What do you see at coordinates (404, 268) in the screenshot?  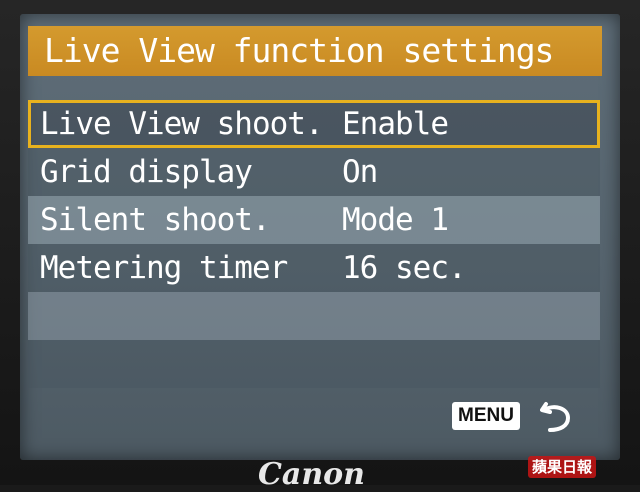 I see `menu-item-value: 16 sec.` at bounding box center [404, 268].